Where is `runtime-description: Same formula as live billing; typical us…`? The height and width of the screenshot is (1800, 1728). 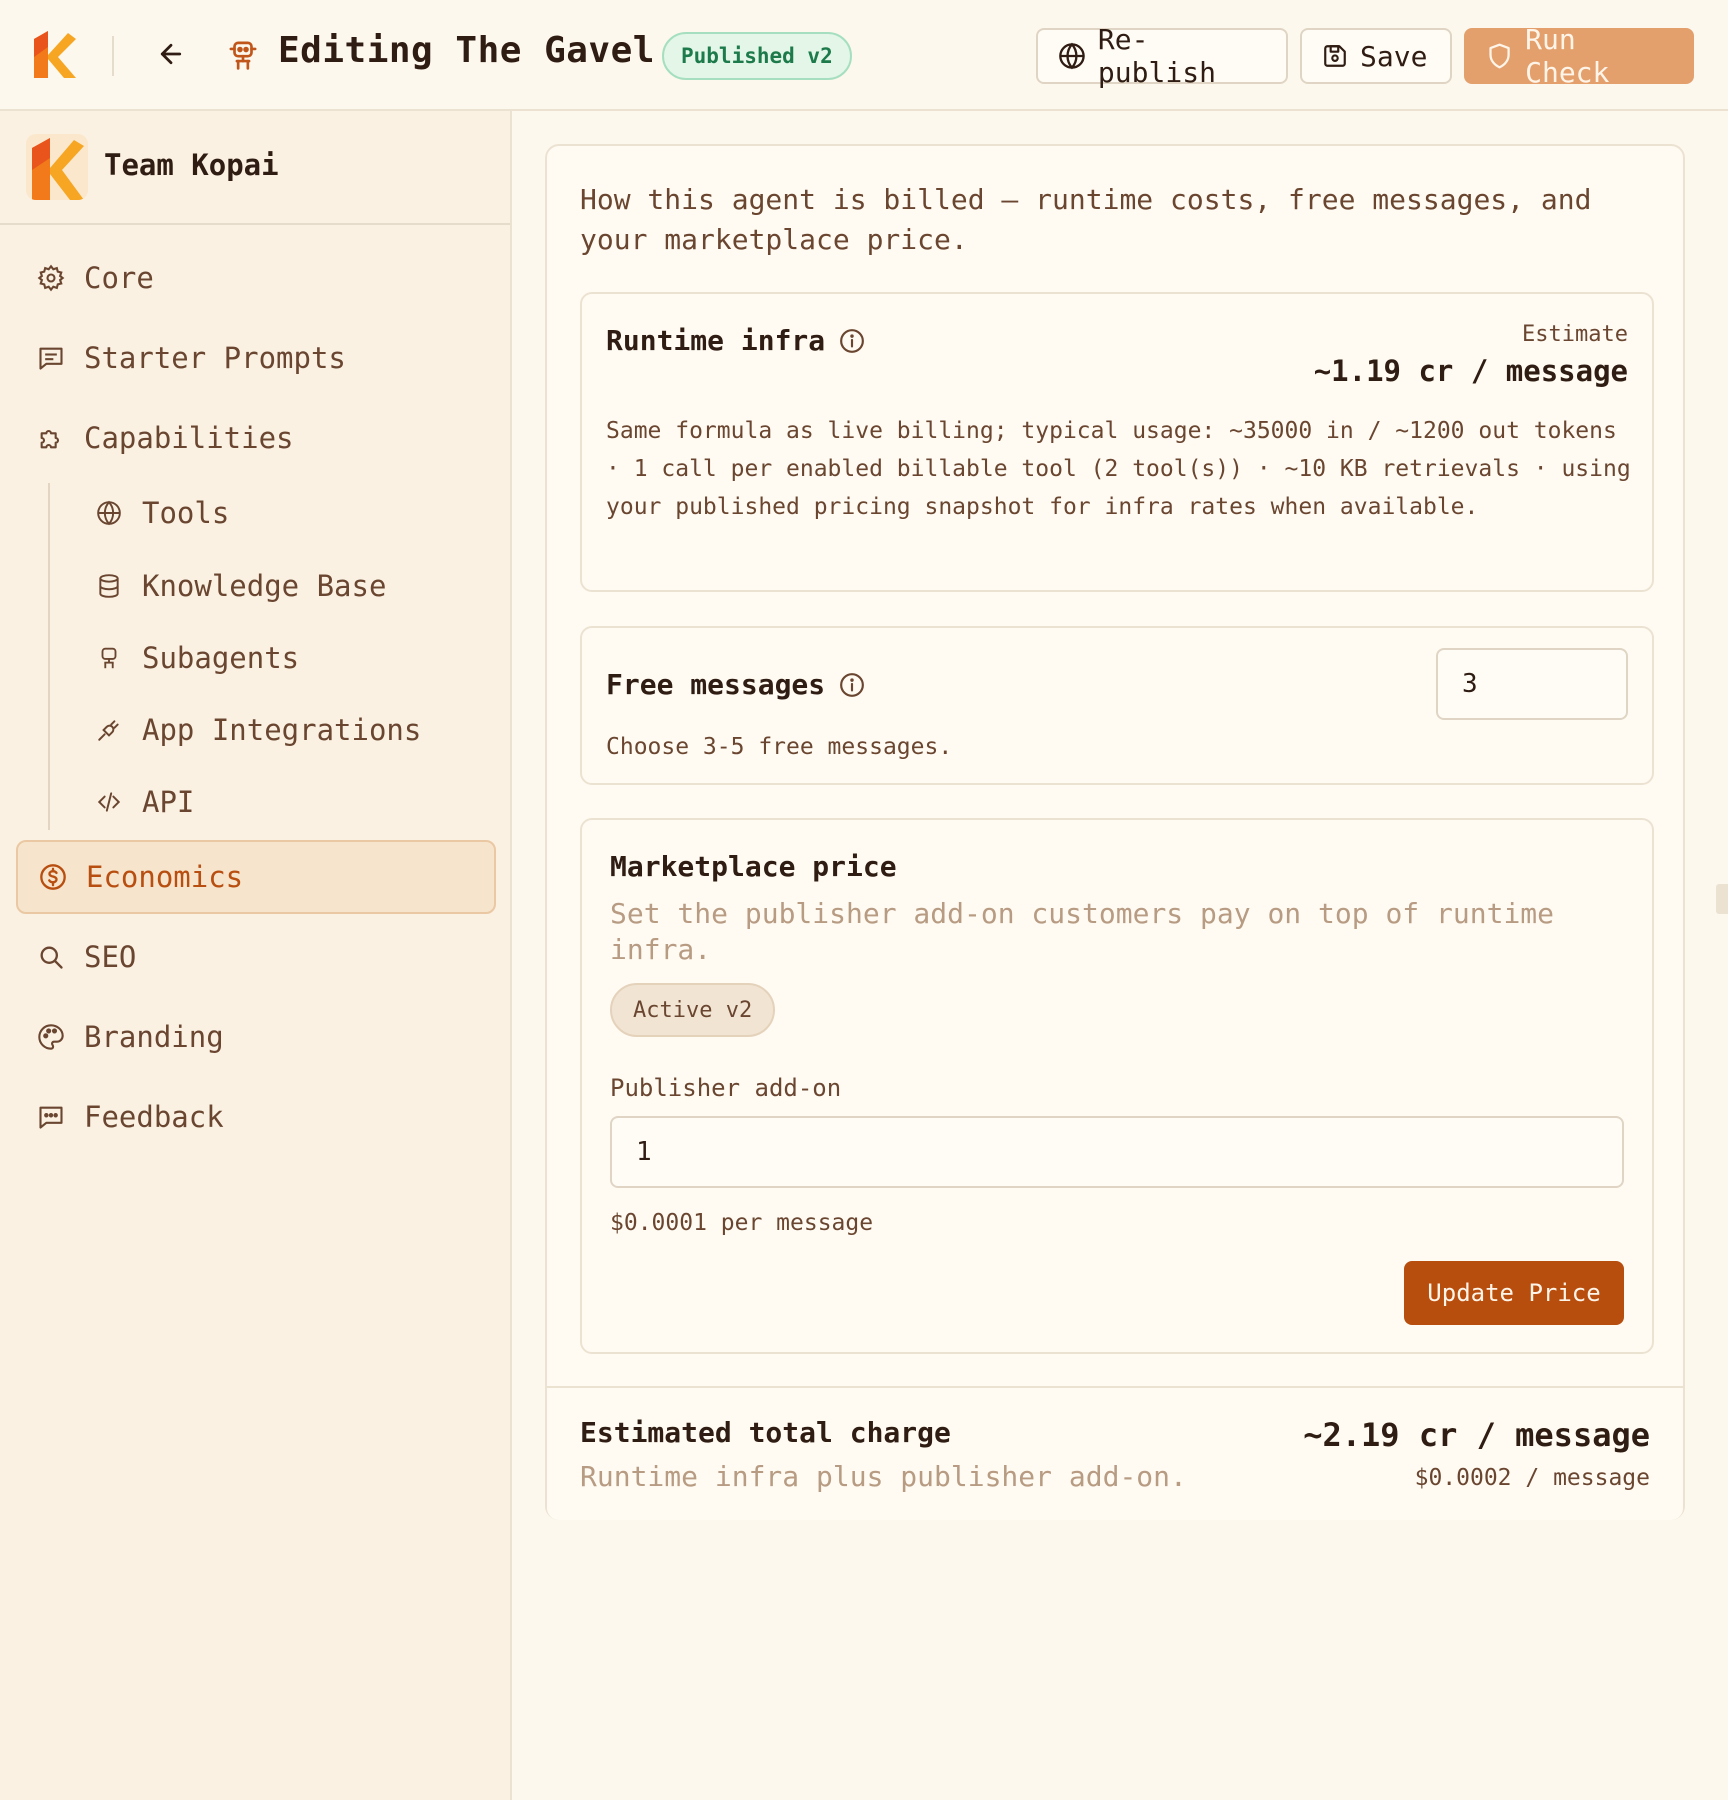 runtime-description: Same formula as live billing; typical us… is located at coordinates (1118, 469).